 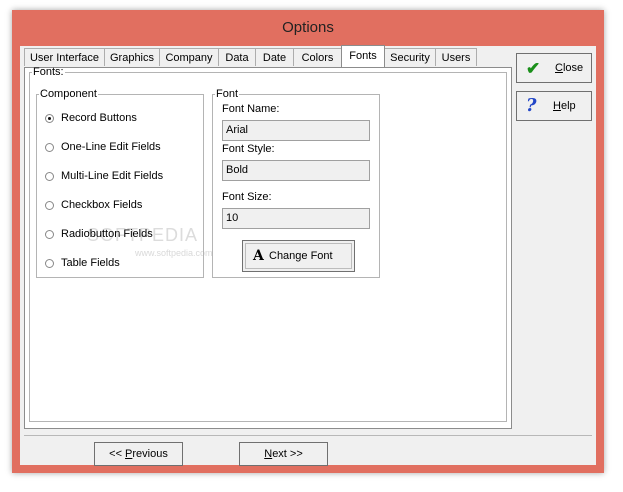 What do you see at coordinates (64, 57) in the screenshot?
I see `tab-user-interface: User Interface` at bounding box center [64, 57].